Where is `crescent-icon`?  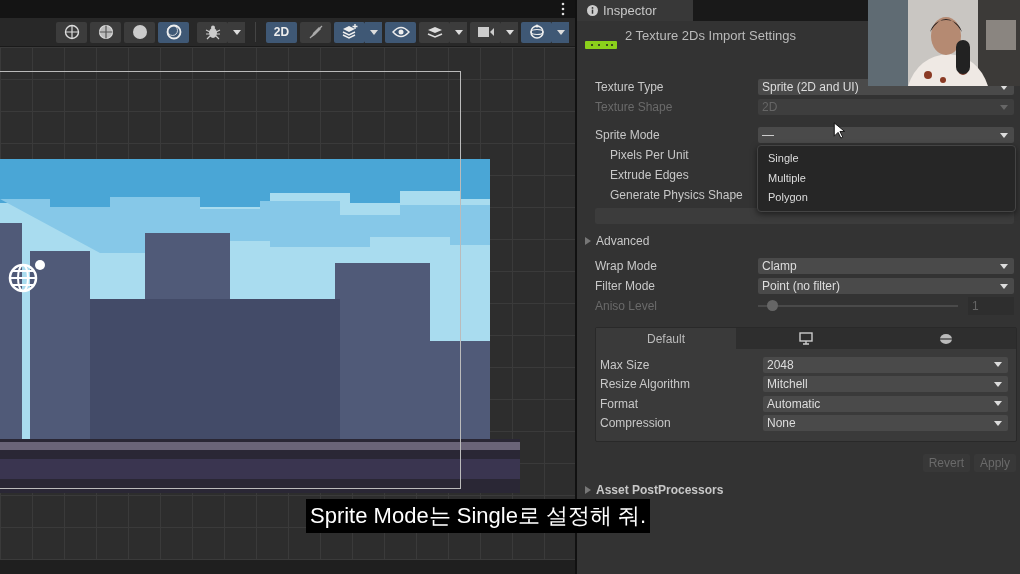
crescent-icon is located at coordinates (173, 32).